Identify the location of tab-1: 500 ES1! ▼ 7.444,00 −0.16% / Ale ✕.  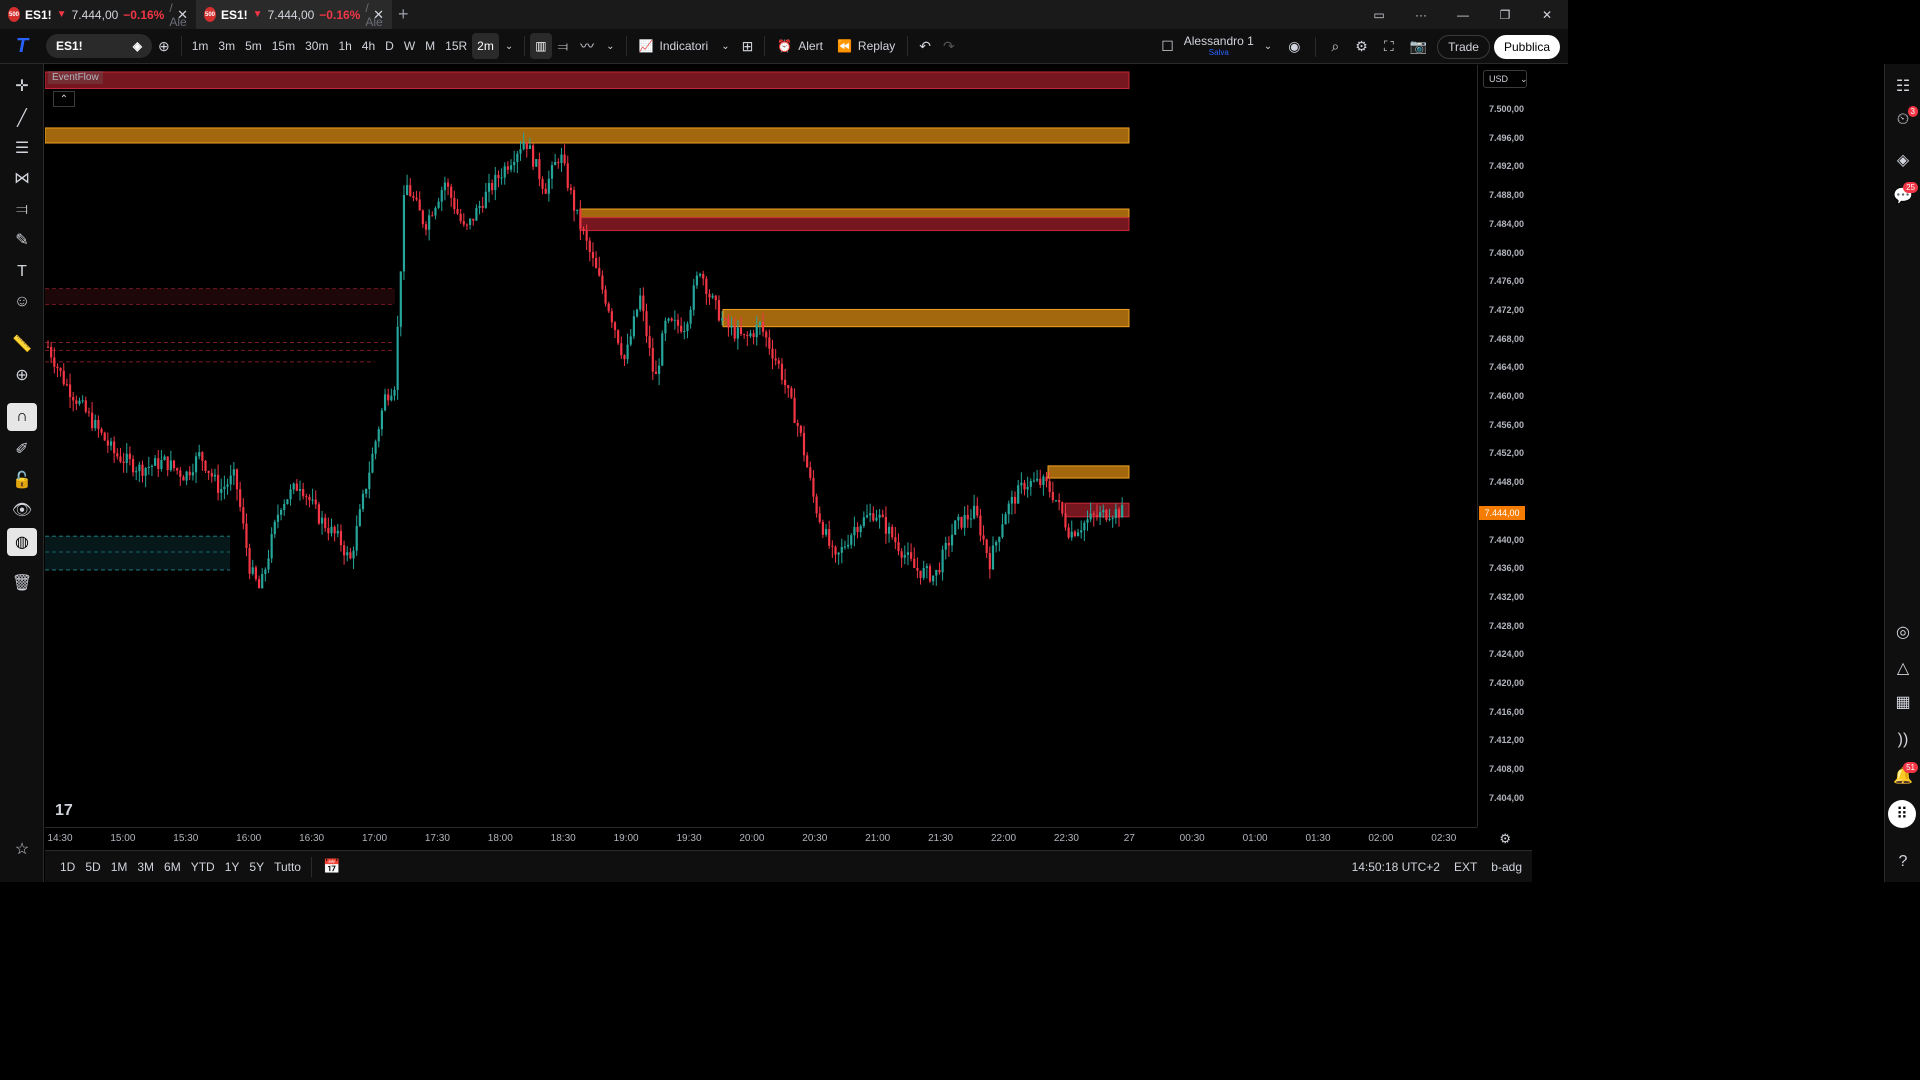
(294, 14).